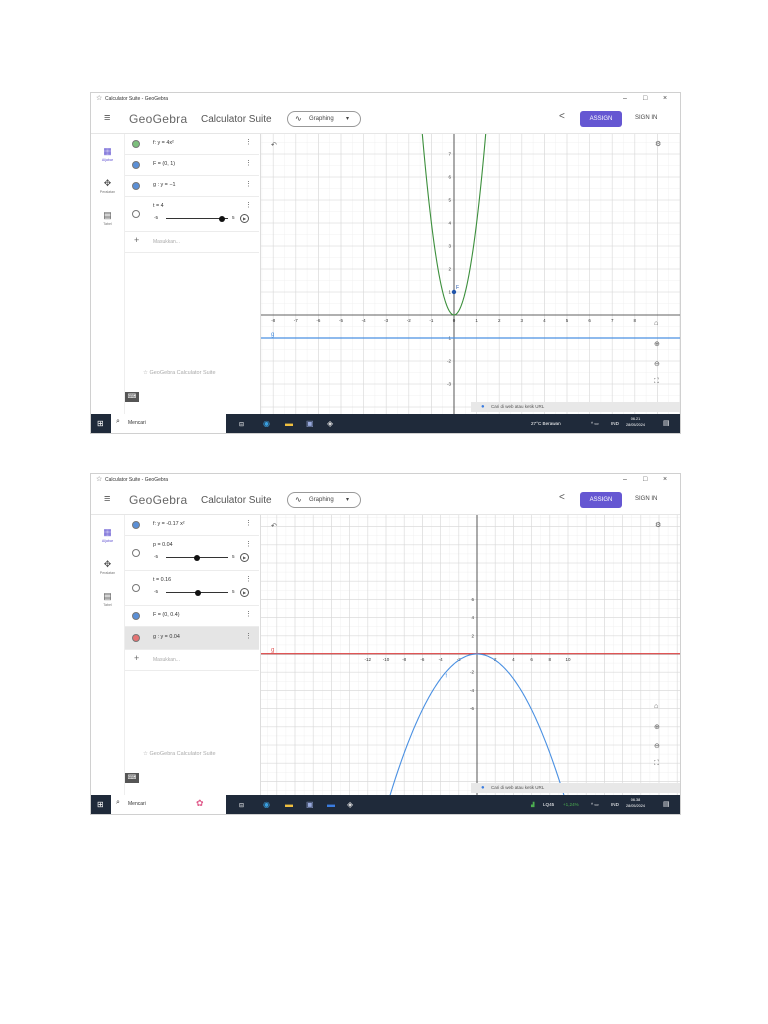 The image size is (768, 1024). What do you see at coordinates (164, 164) in the screenshot?
I see `expression-text: F = (0, 1)` at bounding box center [164, 164].